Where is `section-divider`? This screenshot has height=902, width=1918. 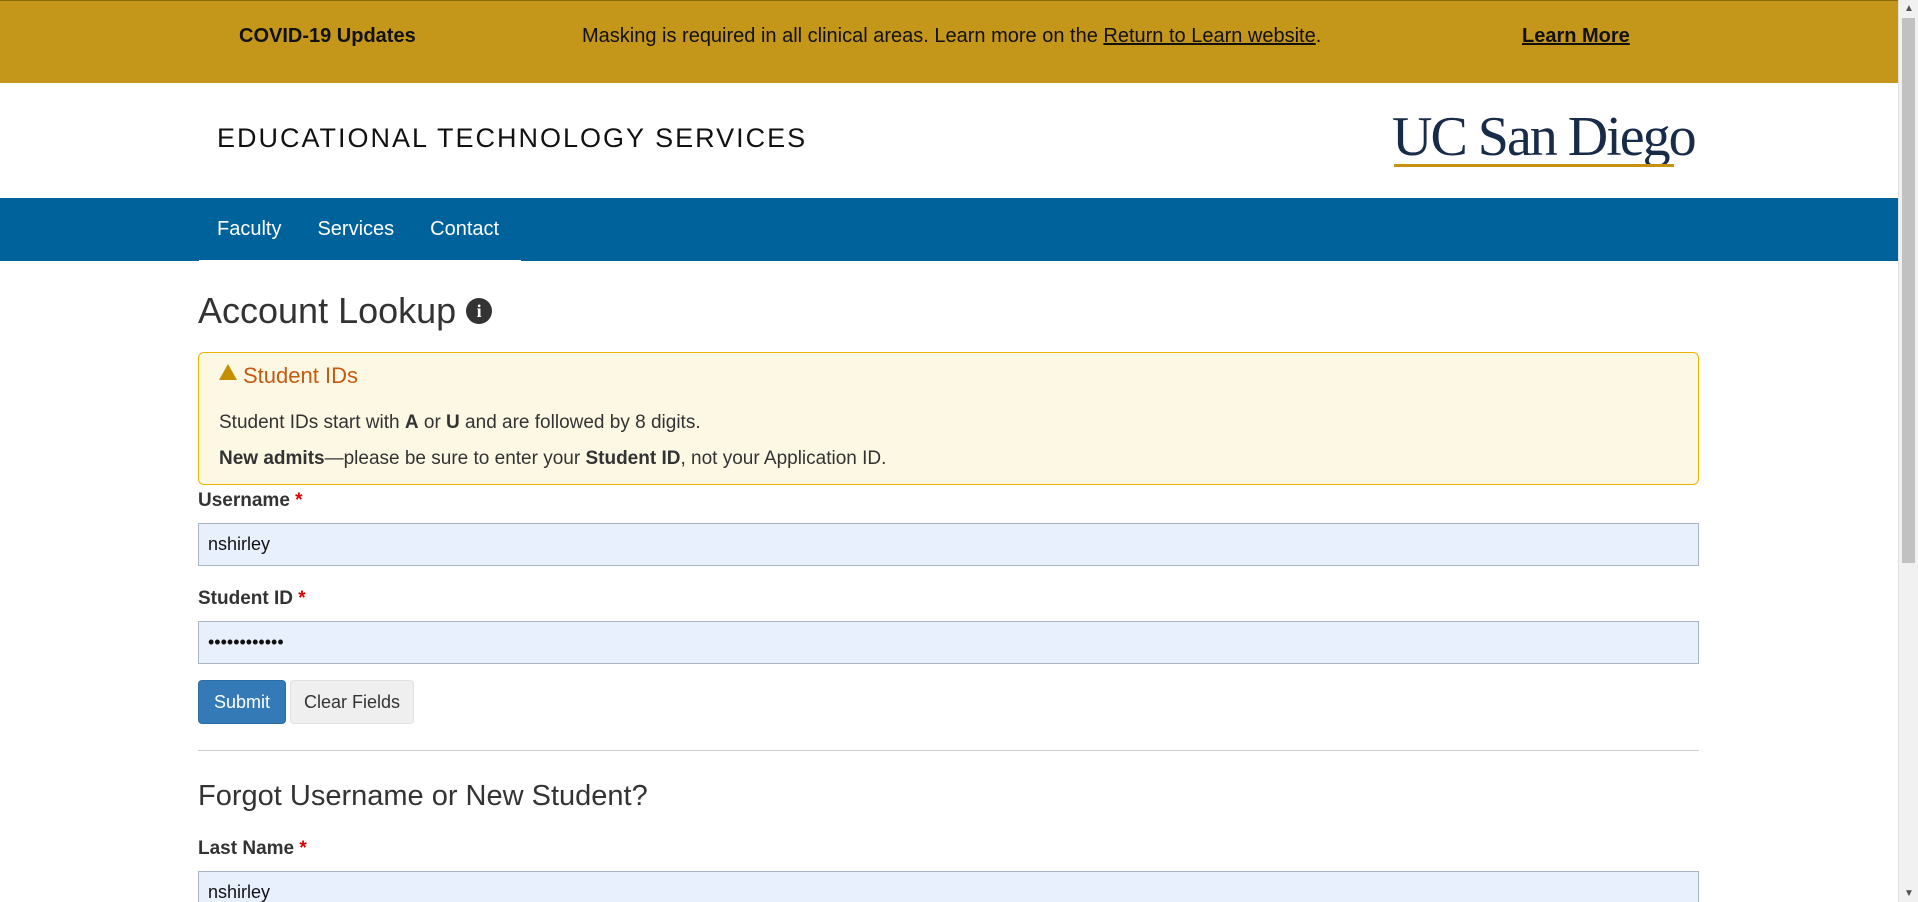
section-divider is located at coordinates (948, 750).